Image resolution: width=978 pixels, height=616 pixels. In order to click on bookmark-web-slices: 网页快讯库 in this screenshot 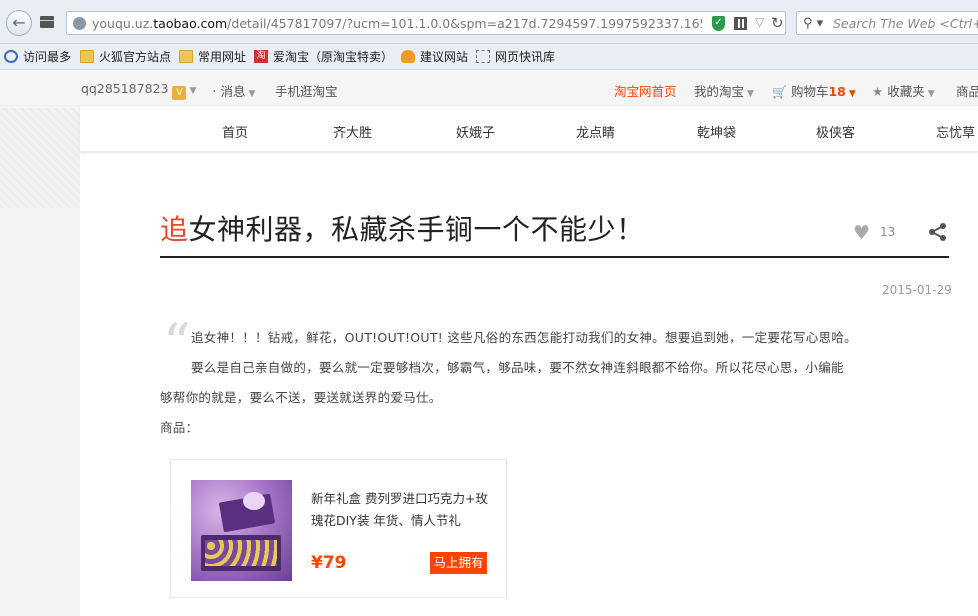, I will do `click(515, 57)`.